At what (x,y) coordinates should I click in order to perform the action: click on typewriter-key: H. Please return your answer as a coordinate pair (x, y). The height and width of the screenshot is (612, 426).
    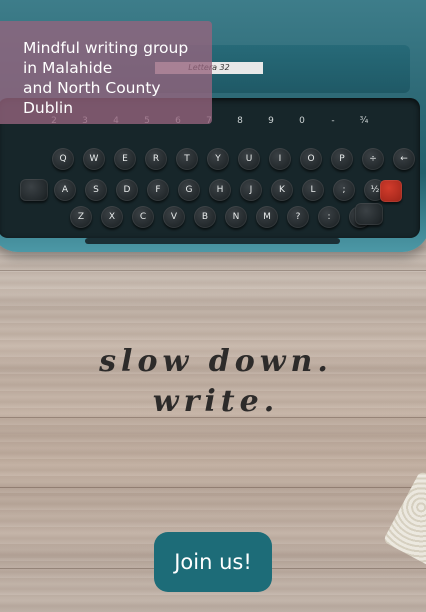
    Looking at the image, I should click on (220, 190).